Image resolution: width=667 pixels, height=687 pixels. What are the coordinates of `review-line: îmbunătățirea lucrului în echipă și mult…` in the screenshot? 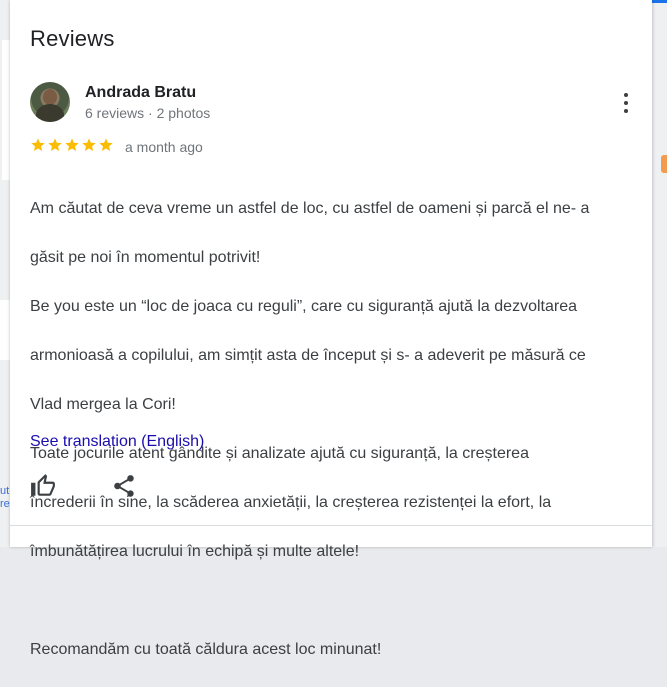 It's located at (195, 551).